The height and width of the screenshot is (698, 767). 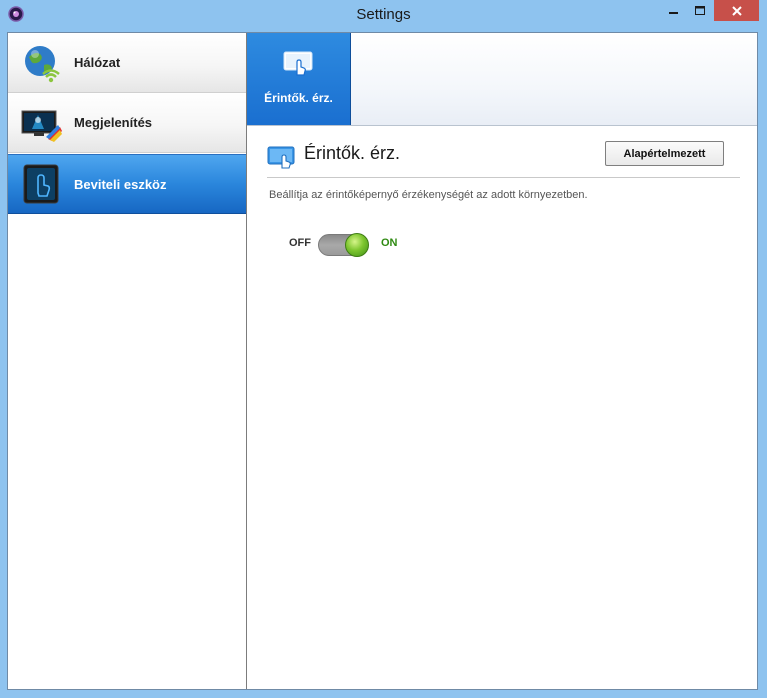 I want to click on window-title: Settings, so click(x=383, y=14).